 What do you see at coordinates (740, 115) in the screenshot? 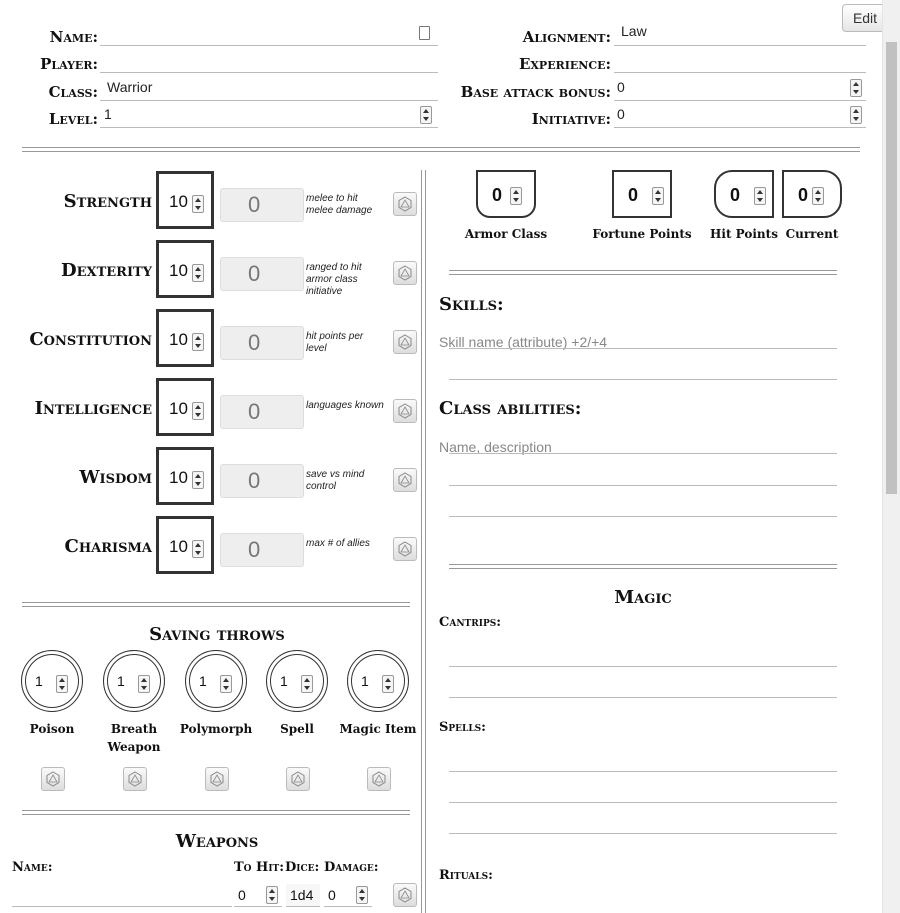
I see `initiative-field: 0` at bounding box center [740, 115].